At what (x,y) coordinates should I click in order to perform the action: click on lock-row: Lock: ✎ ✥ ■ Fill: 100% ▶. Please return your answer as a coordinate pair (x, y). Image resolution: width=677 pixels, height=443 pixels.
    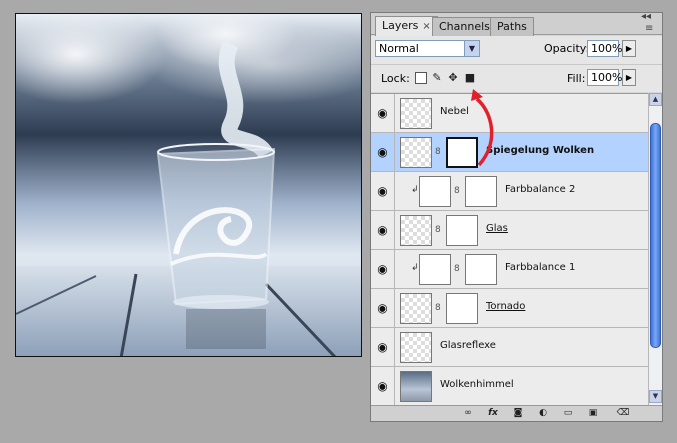
    Looking at the image, I should click on (516, 78).